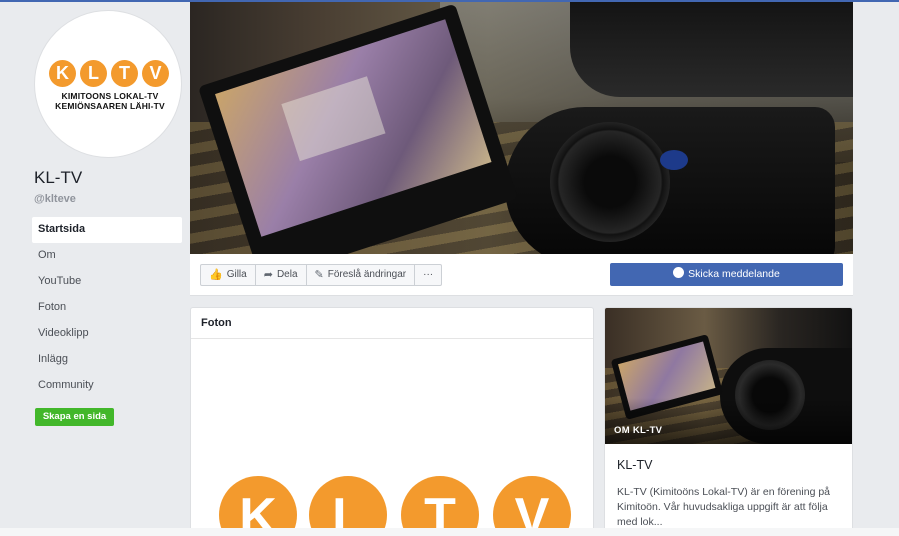 This screenshot has width=899, height=536. Describe the element at coordinates (674, 160) in the screenshot. I see `lens-brand-badge` at that location.